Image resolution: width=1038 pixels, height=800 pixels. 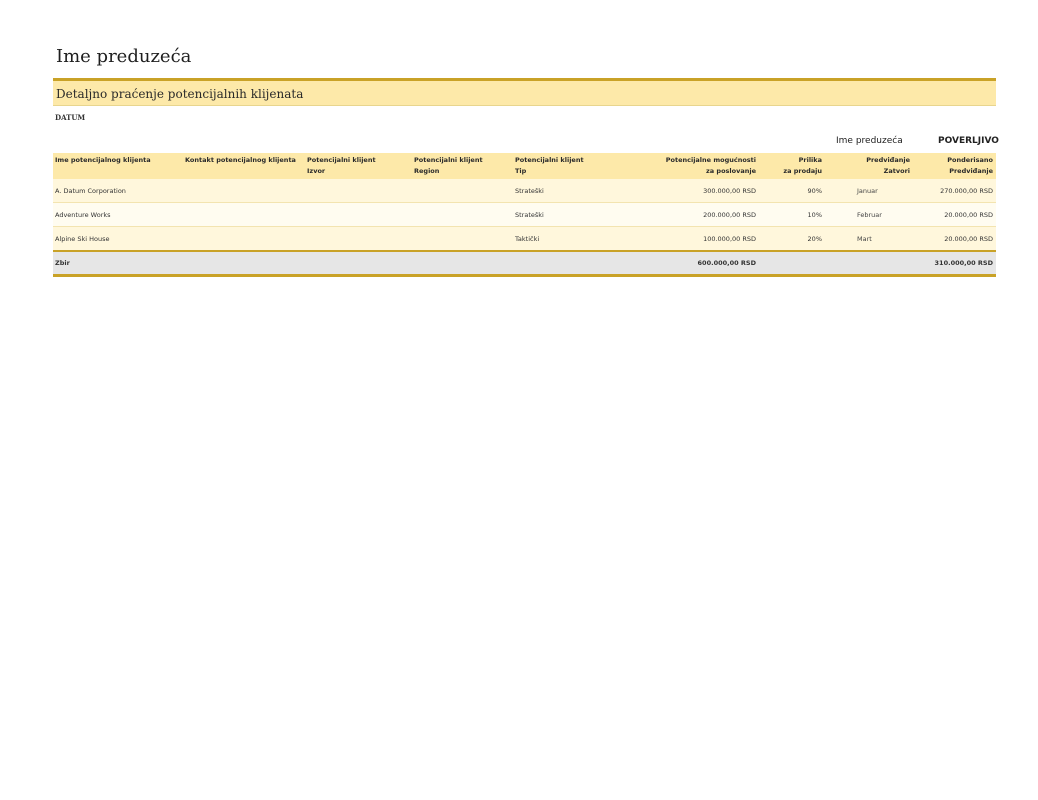 I want to click on cell-lead-type: Taktički, so click(x=568, y=239).